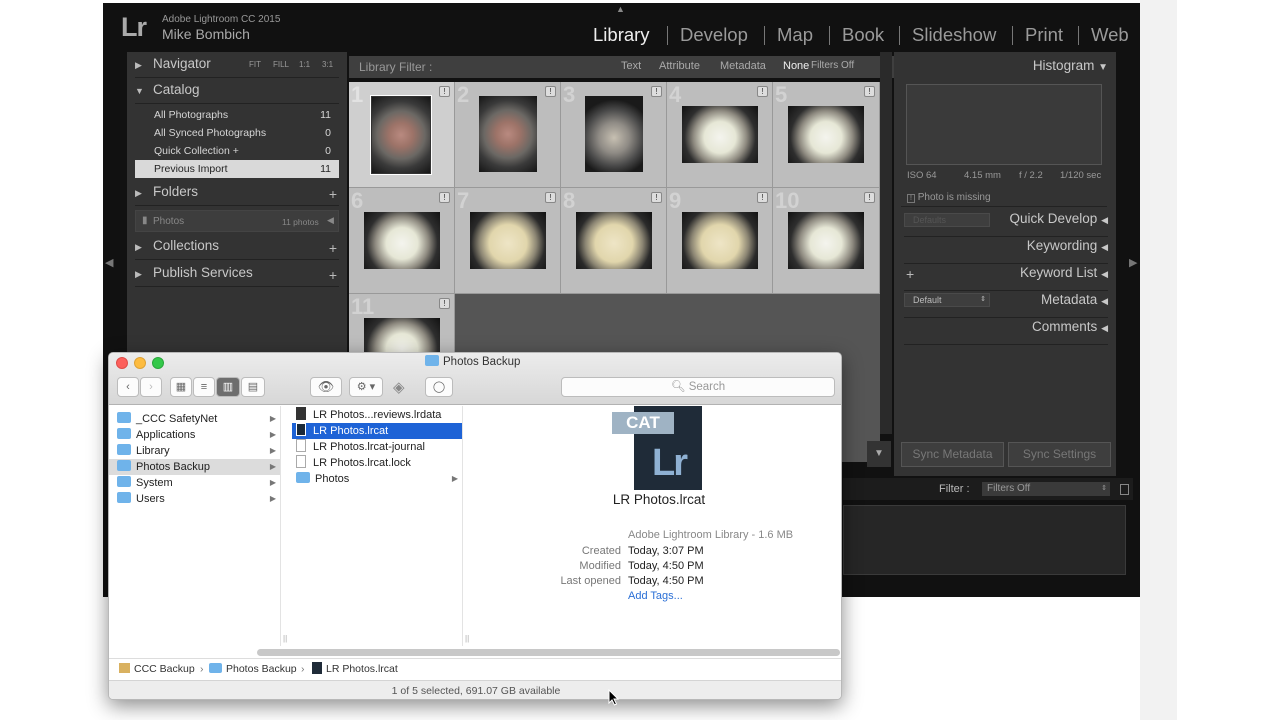  Describe the element at coordinates (954, 35) in the screenshot. I see `module-slideshow: Slideshow` at that location.